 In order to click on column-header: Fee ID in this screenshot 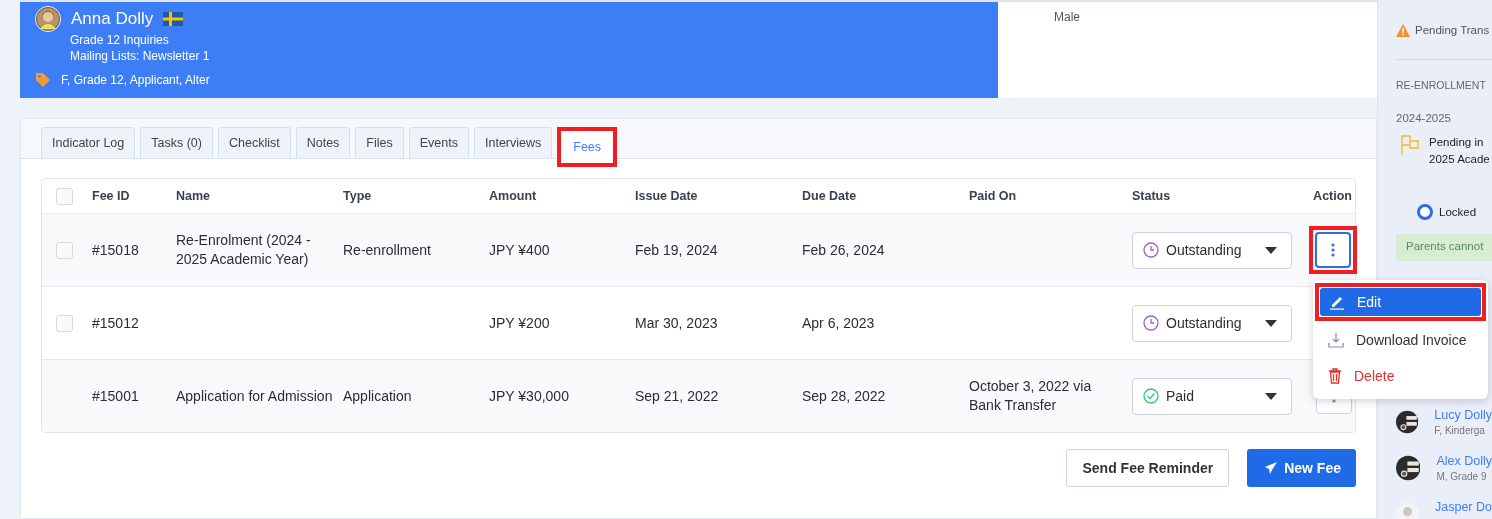, I will do `click(111, 196)`.